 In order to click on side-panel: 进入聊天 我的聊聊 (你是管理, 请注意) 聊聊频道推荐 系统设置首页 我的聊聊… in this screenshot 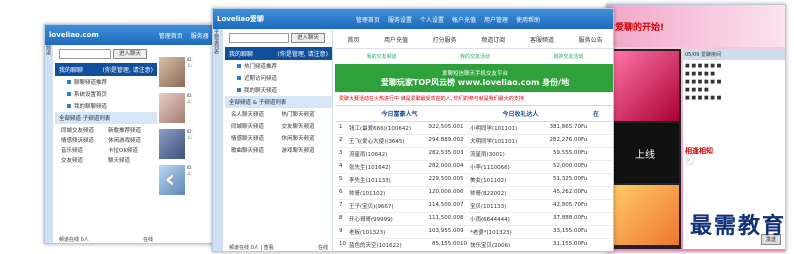, I will do `click(106, 144)`.